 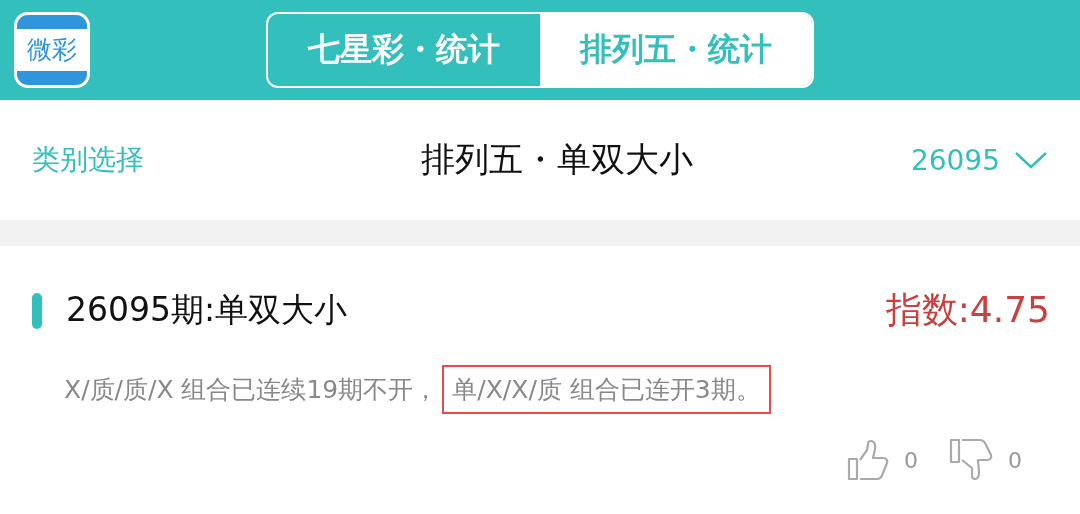 I want to click on period-dropdown: 26095, so click(x=979, y=160).